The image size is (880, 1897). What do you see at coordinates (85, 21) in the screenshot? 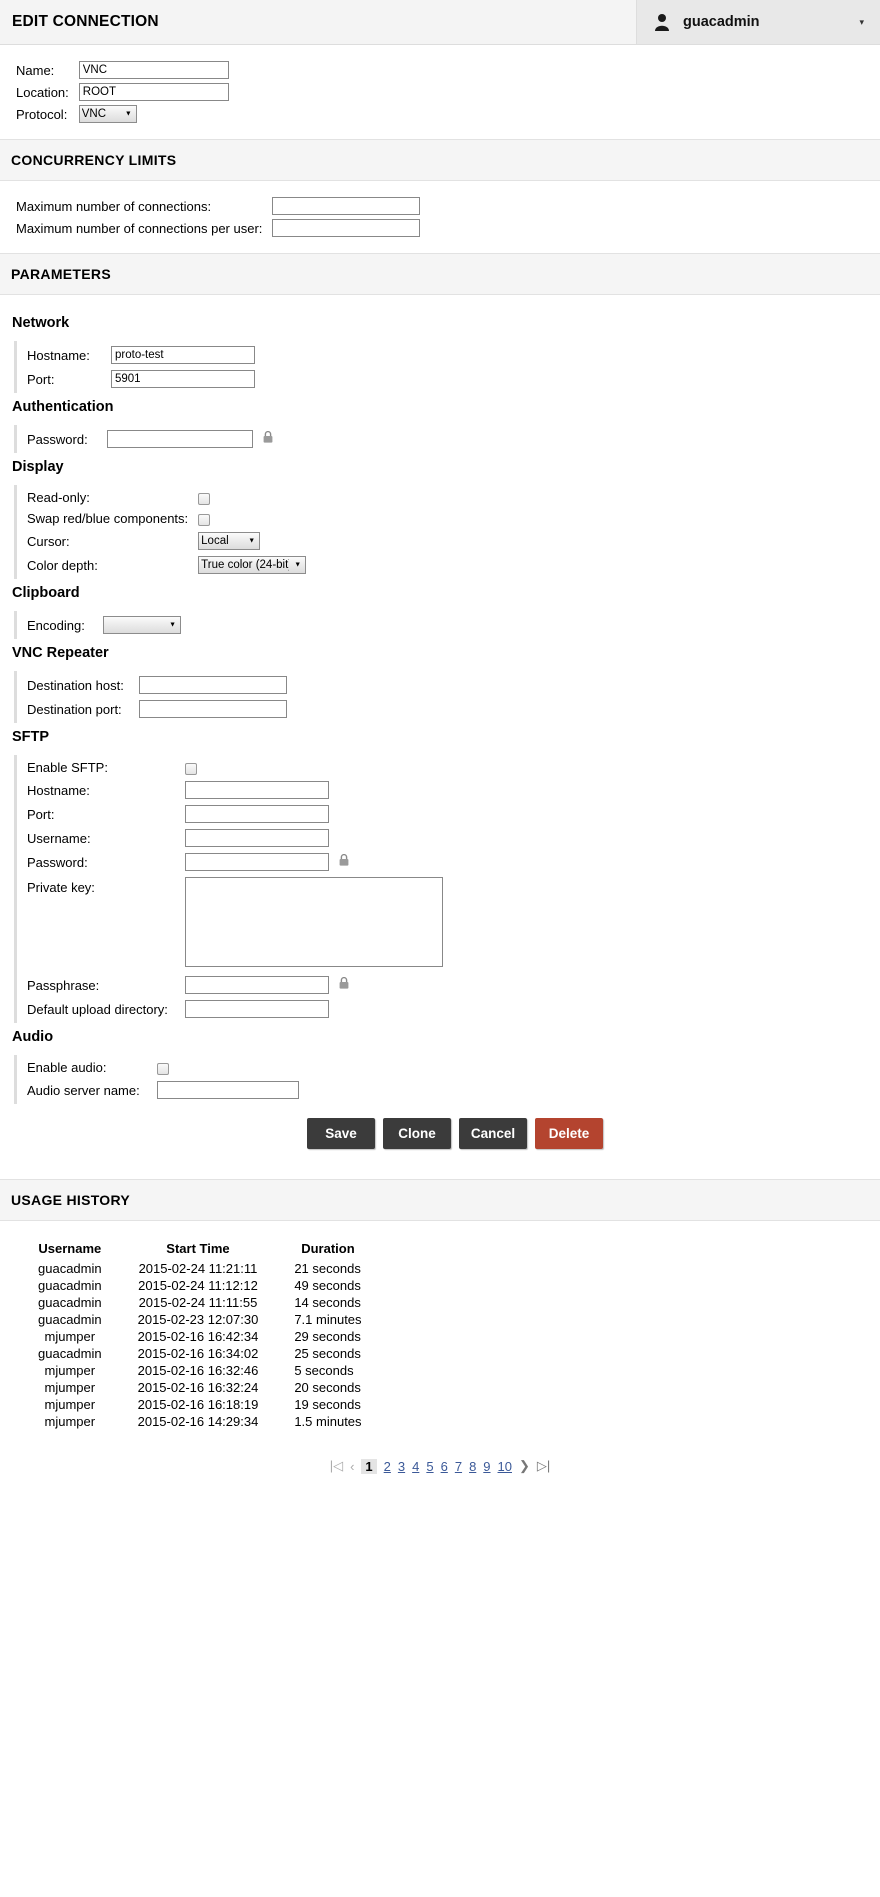
I see `page-title: EDIT CONNECTION` at bounding box center [85, 21].